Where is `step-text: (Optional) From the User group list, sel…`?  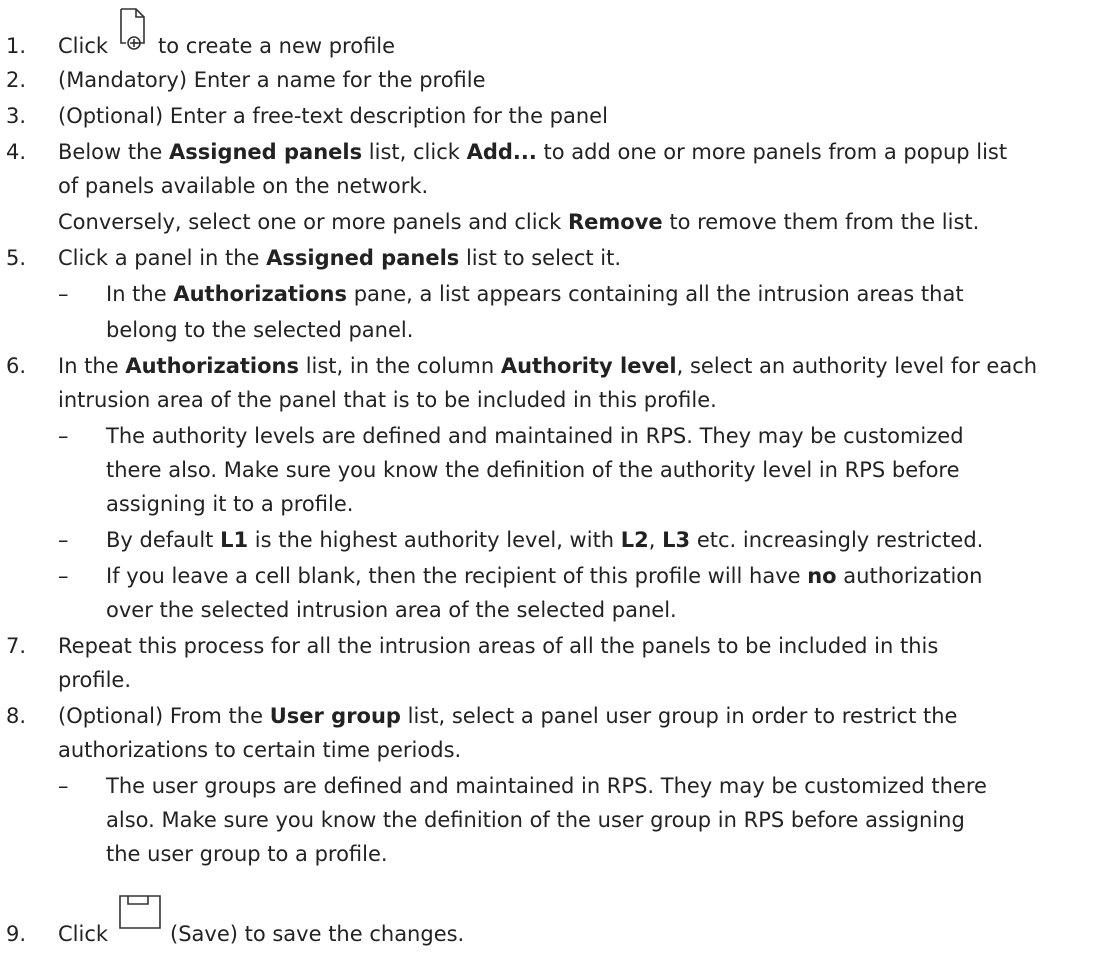 step-text: (Optional) From the User group list, sel… is located at coordinates (508, 716).